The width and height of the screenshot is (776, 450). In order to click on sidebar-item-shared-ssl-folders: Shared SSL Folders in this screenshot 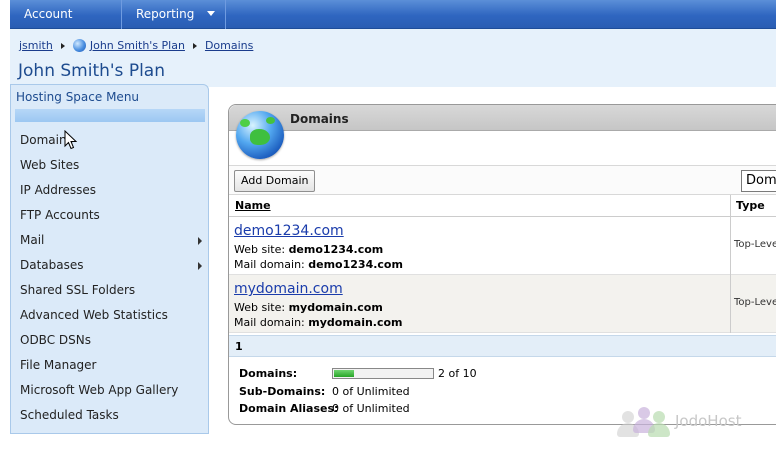, I will do `click(111, 290)`.